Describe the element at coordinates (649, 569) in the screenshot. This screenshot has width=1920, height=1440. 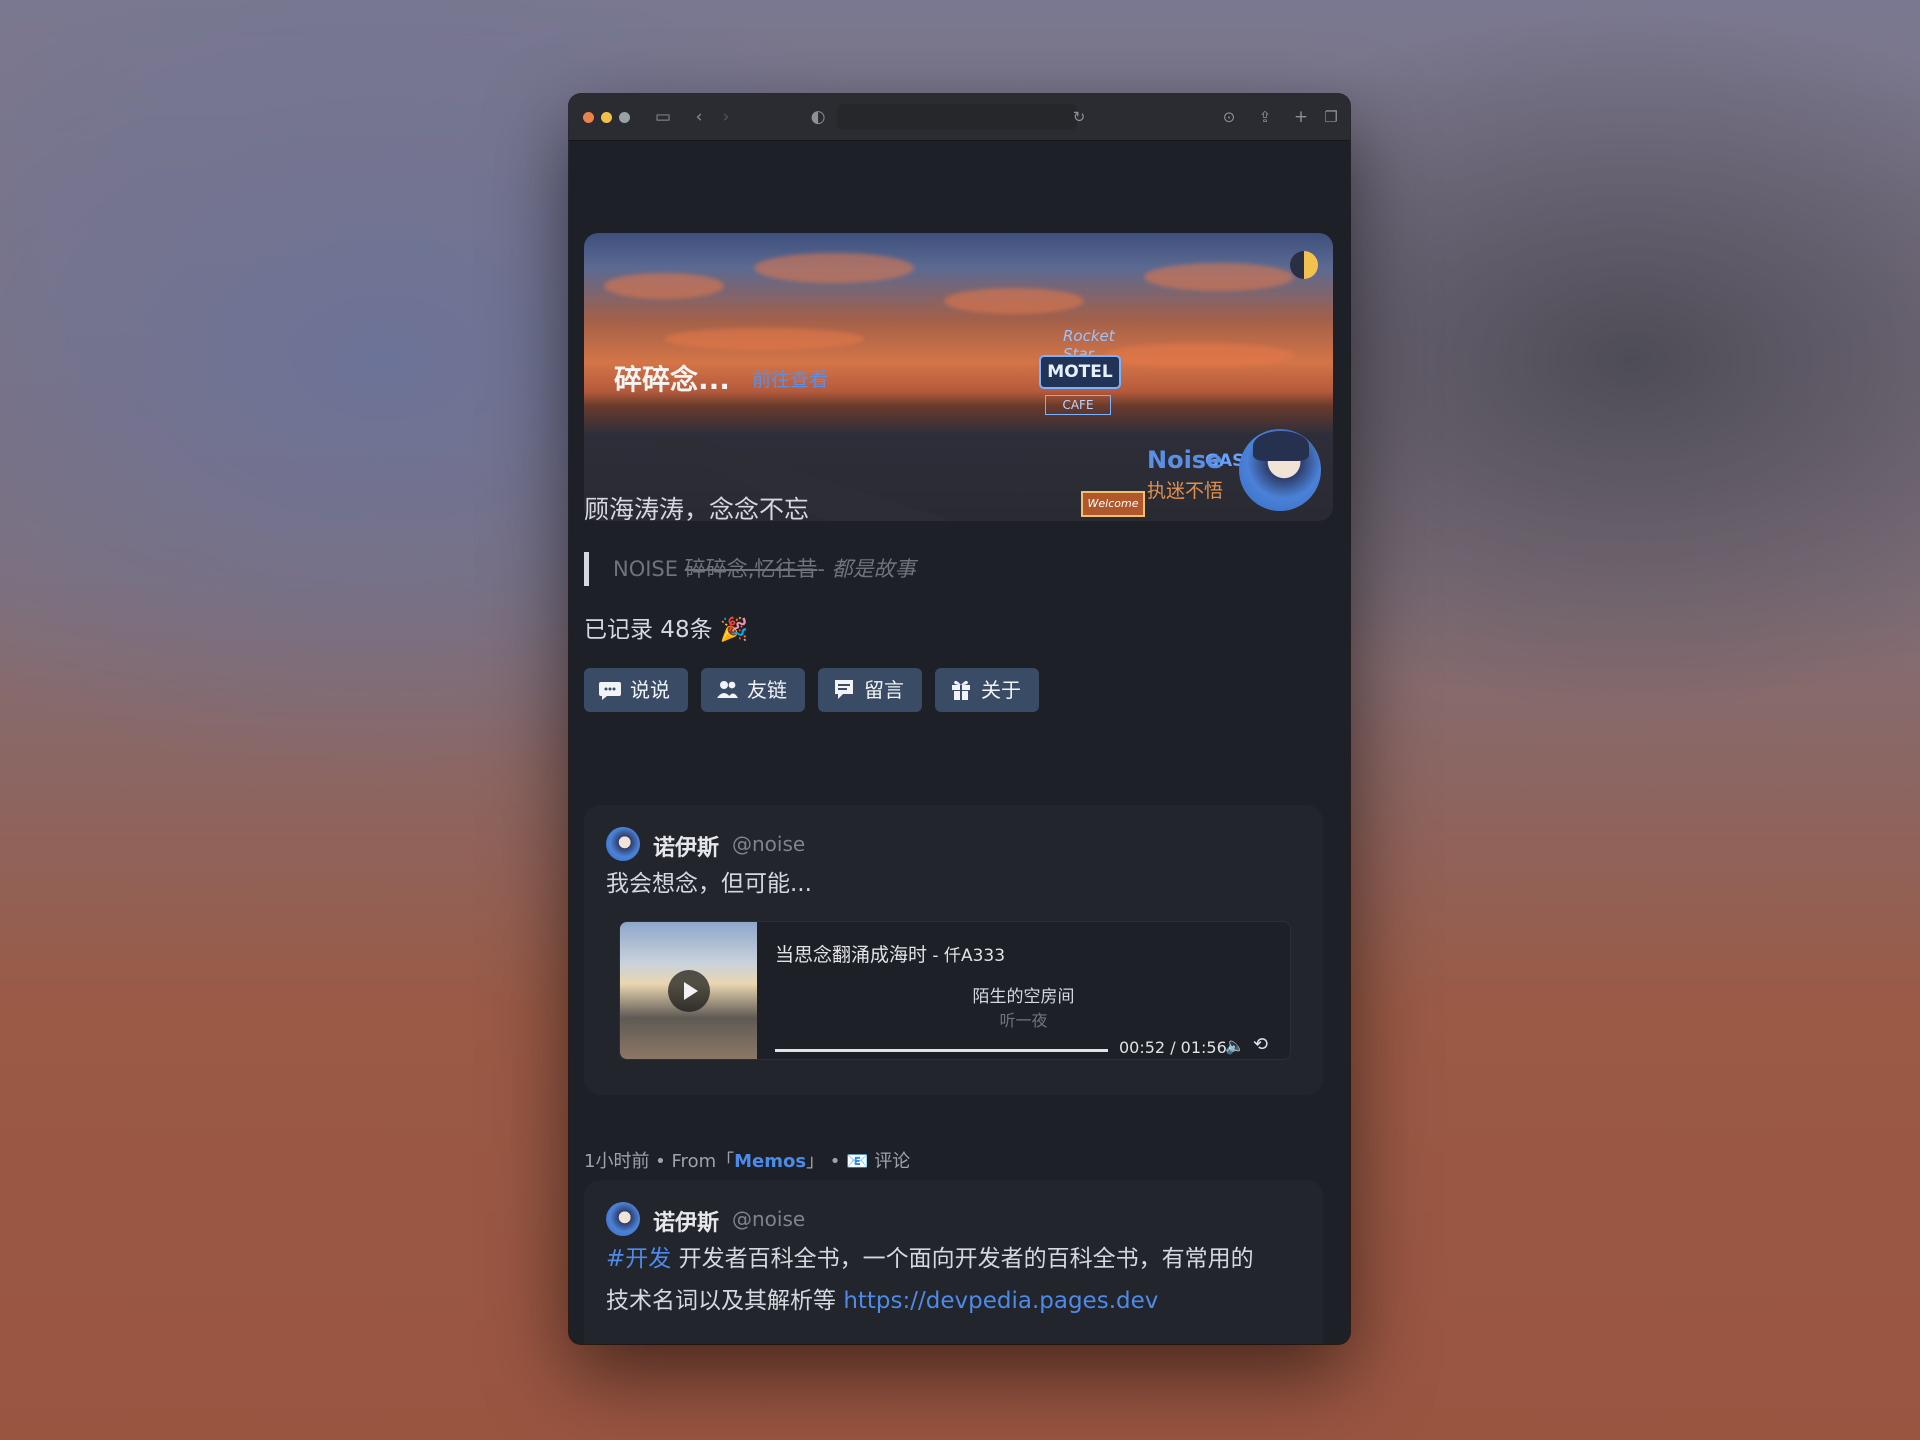
I see `quote-prefix: NOISE` at that location.